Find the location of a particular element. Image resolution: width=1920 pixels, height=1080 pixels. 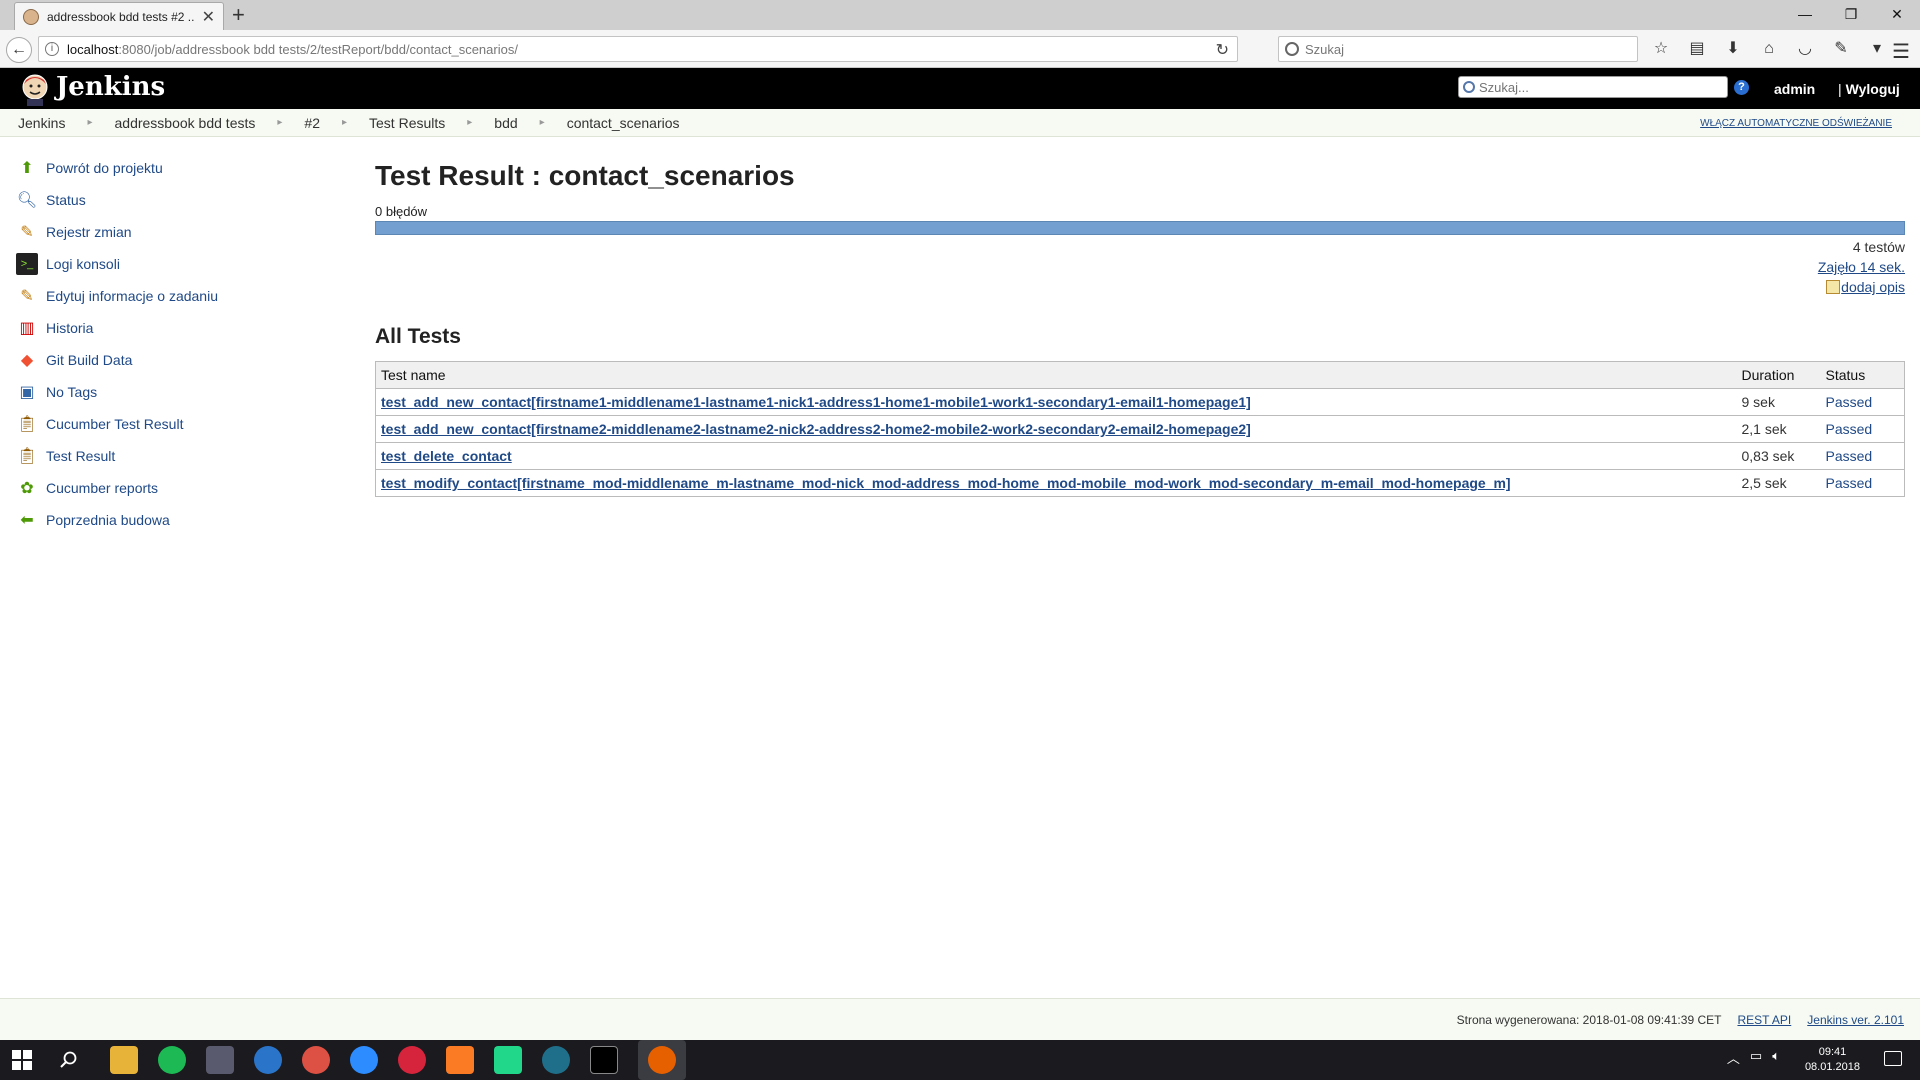

column-header-status: Status is located at coordinates (1862, 375).